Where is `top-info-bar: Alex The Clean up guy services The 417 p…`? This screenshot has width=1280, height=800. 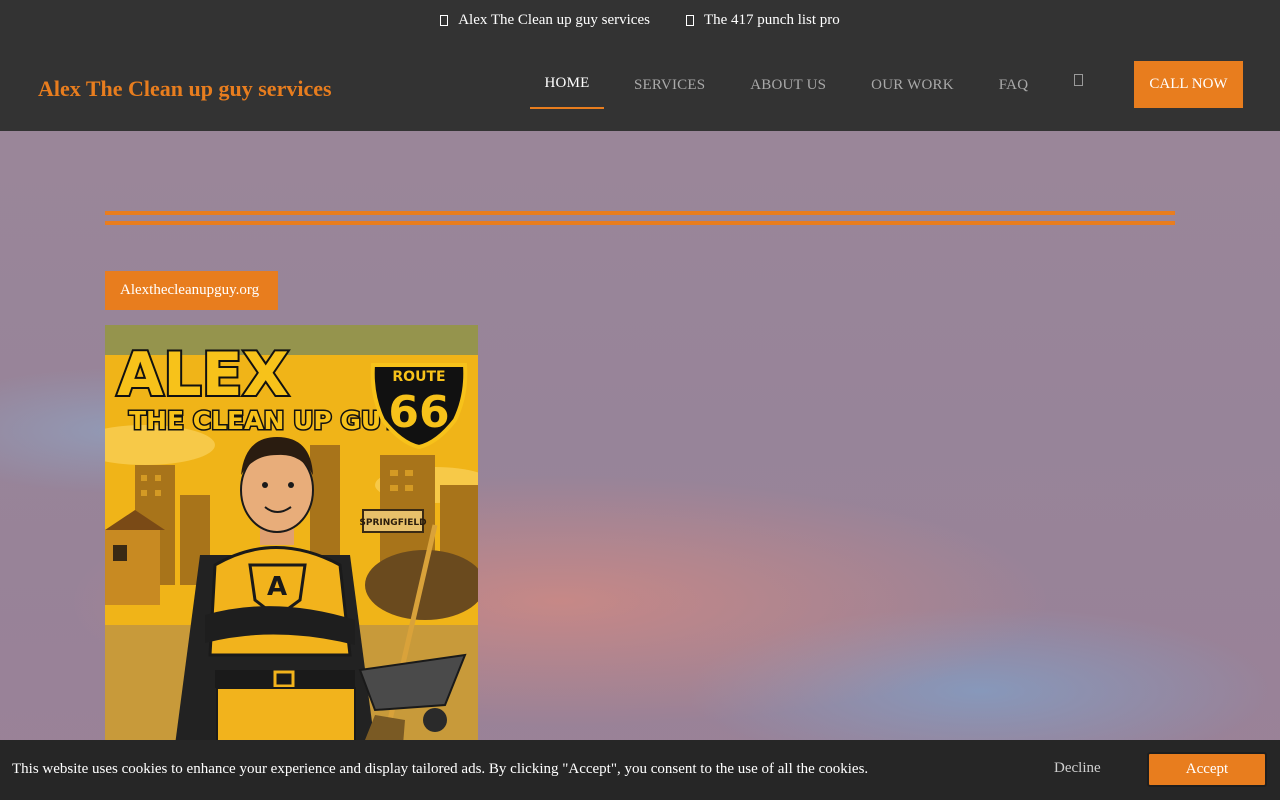 top-info-bar: Alex The Clean up guy services The 417 p… is located at coordinates (640, 20).